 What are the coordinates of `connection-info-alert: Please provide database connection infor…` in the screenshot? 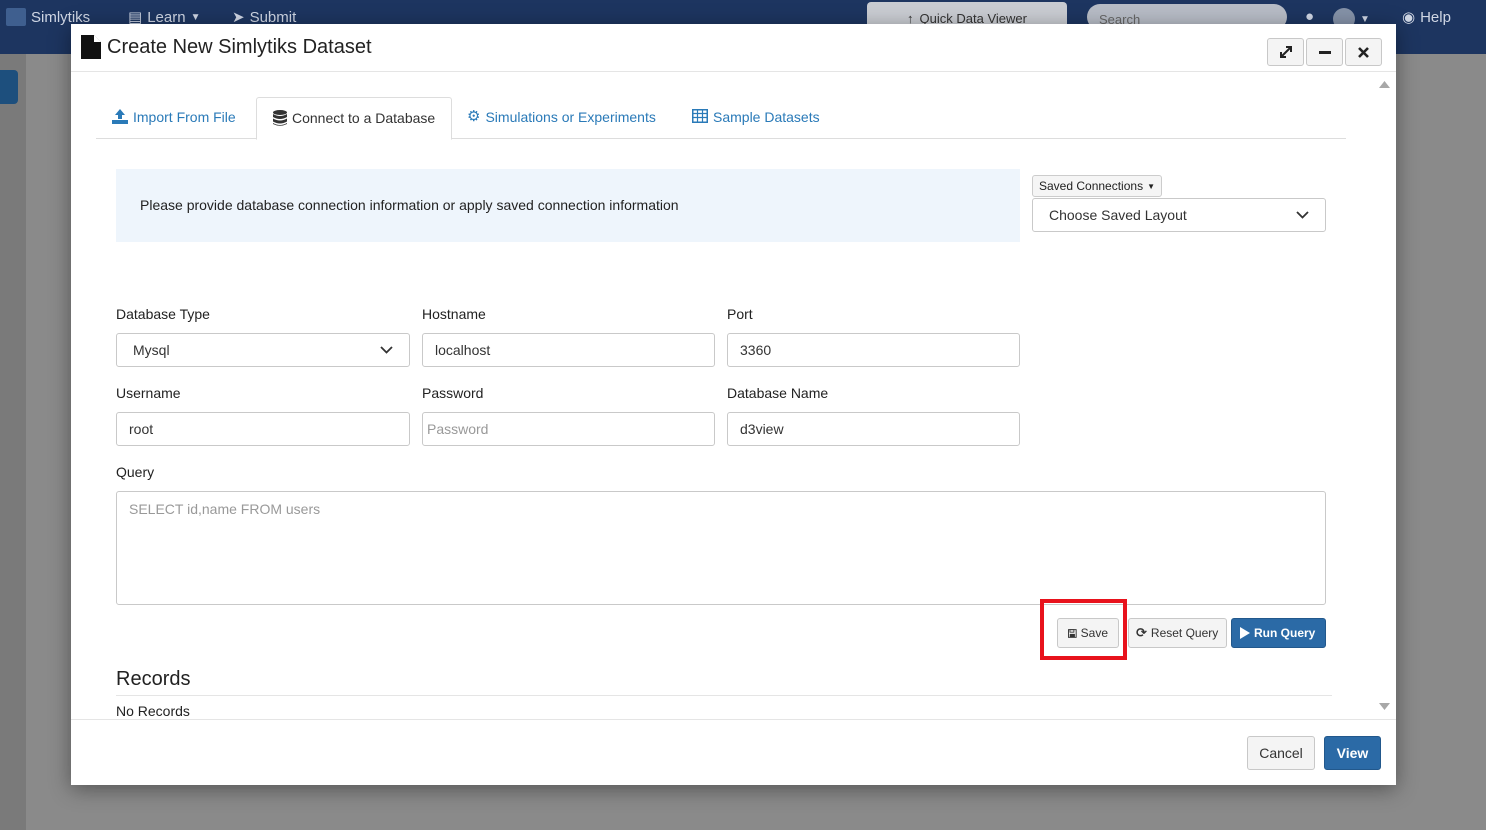 It's located at (568, 205).